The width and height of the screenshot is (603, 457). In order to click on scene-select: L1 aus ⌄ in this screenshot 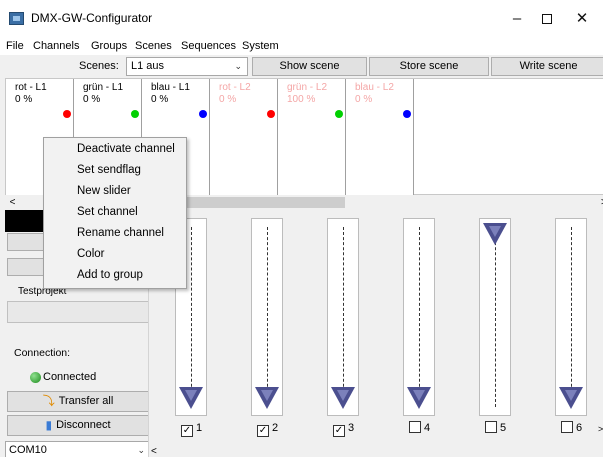, I will do `click(187, 66)`.